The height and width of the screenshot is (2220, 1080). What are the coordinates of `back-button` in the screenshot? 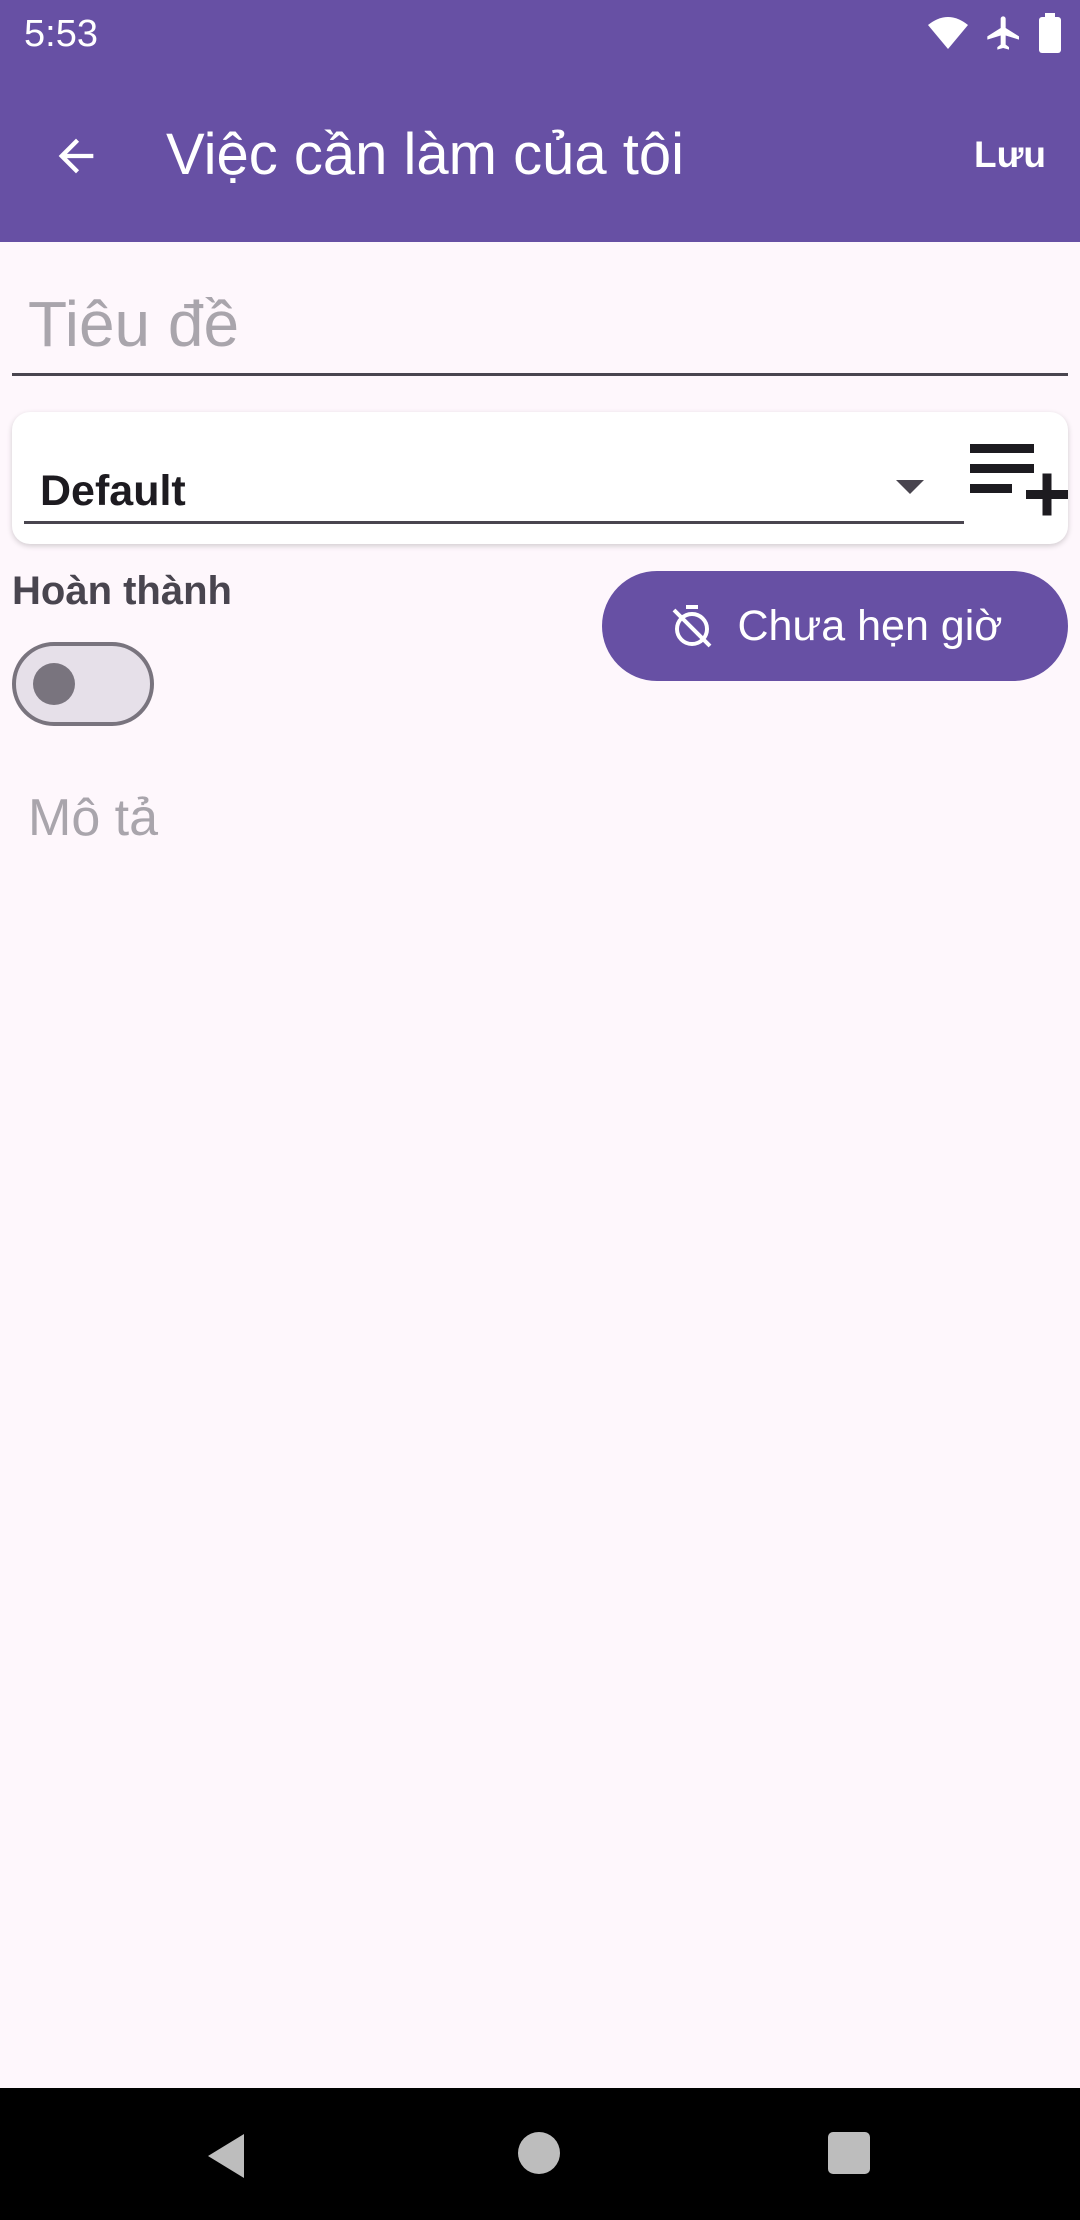 It's located at (76, 156).